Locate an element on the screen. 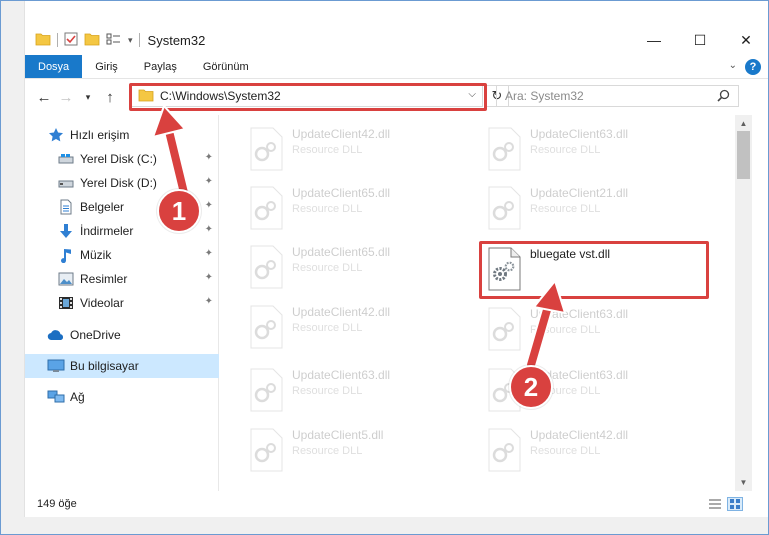 Image resolution: width=769 pixels, height=535 pixels. address-path: C:\Windows\System32 is located at coordinates (220, 96).